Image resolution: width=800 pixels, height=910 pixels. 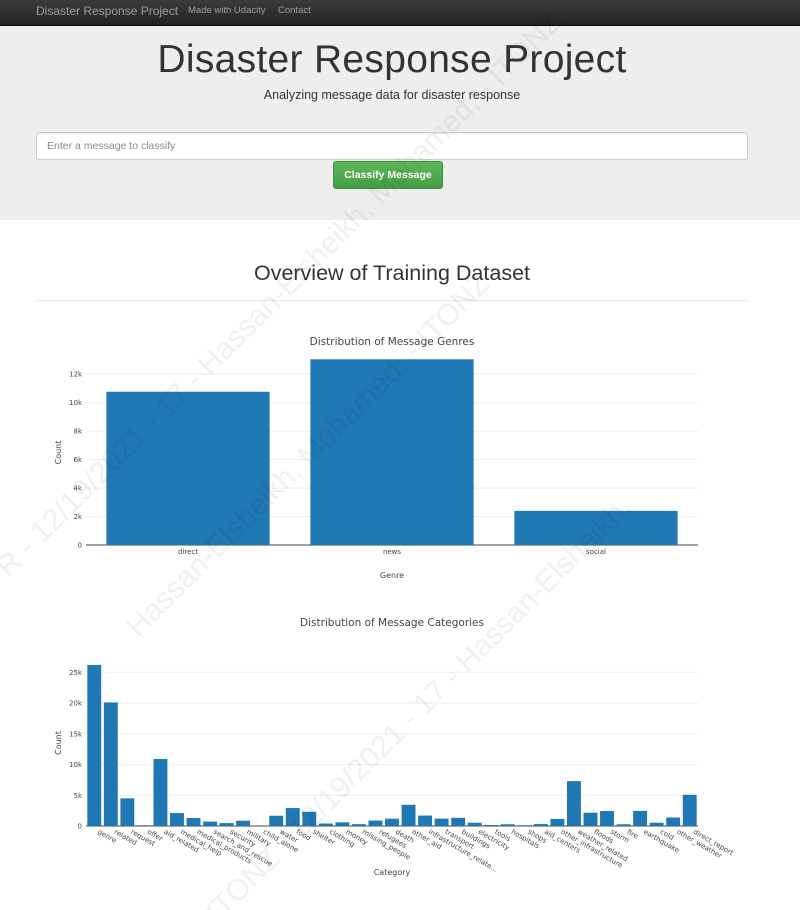 I want to click on bar-water, so click(x=276, y=820).